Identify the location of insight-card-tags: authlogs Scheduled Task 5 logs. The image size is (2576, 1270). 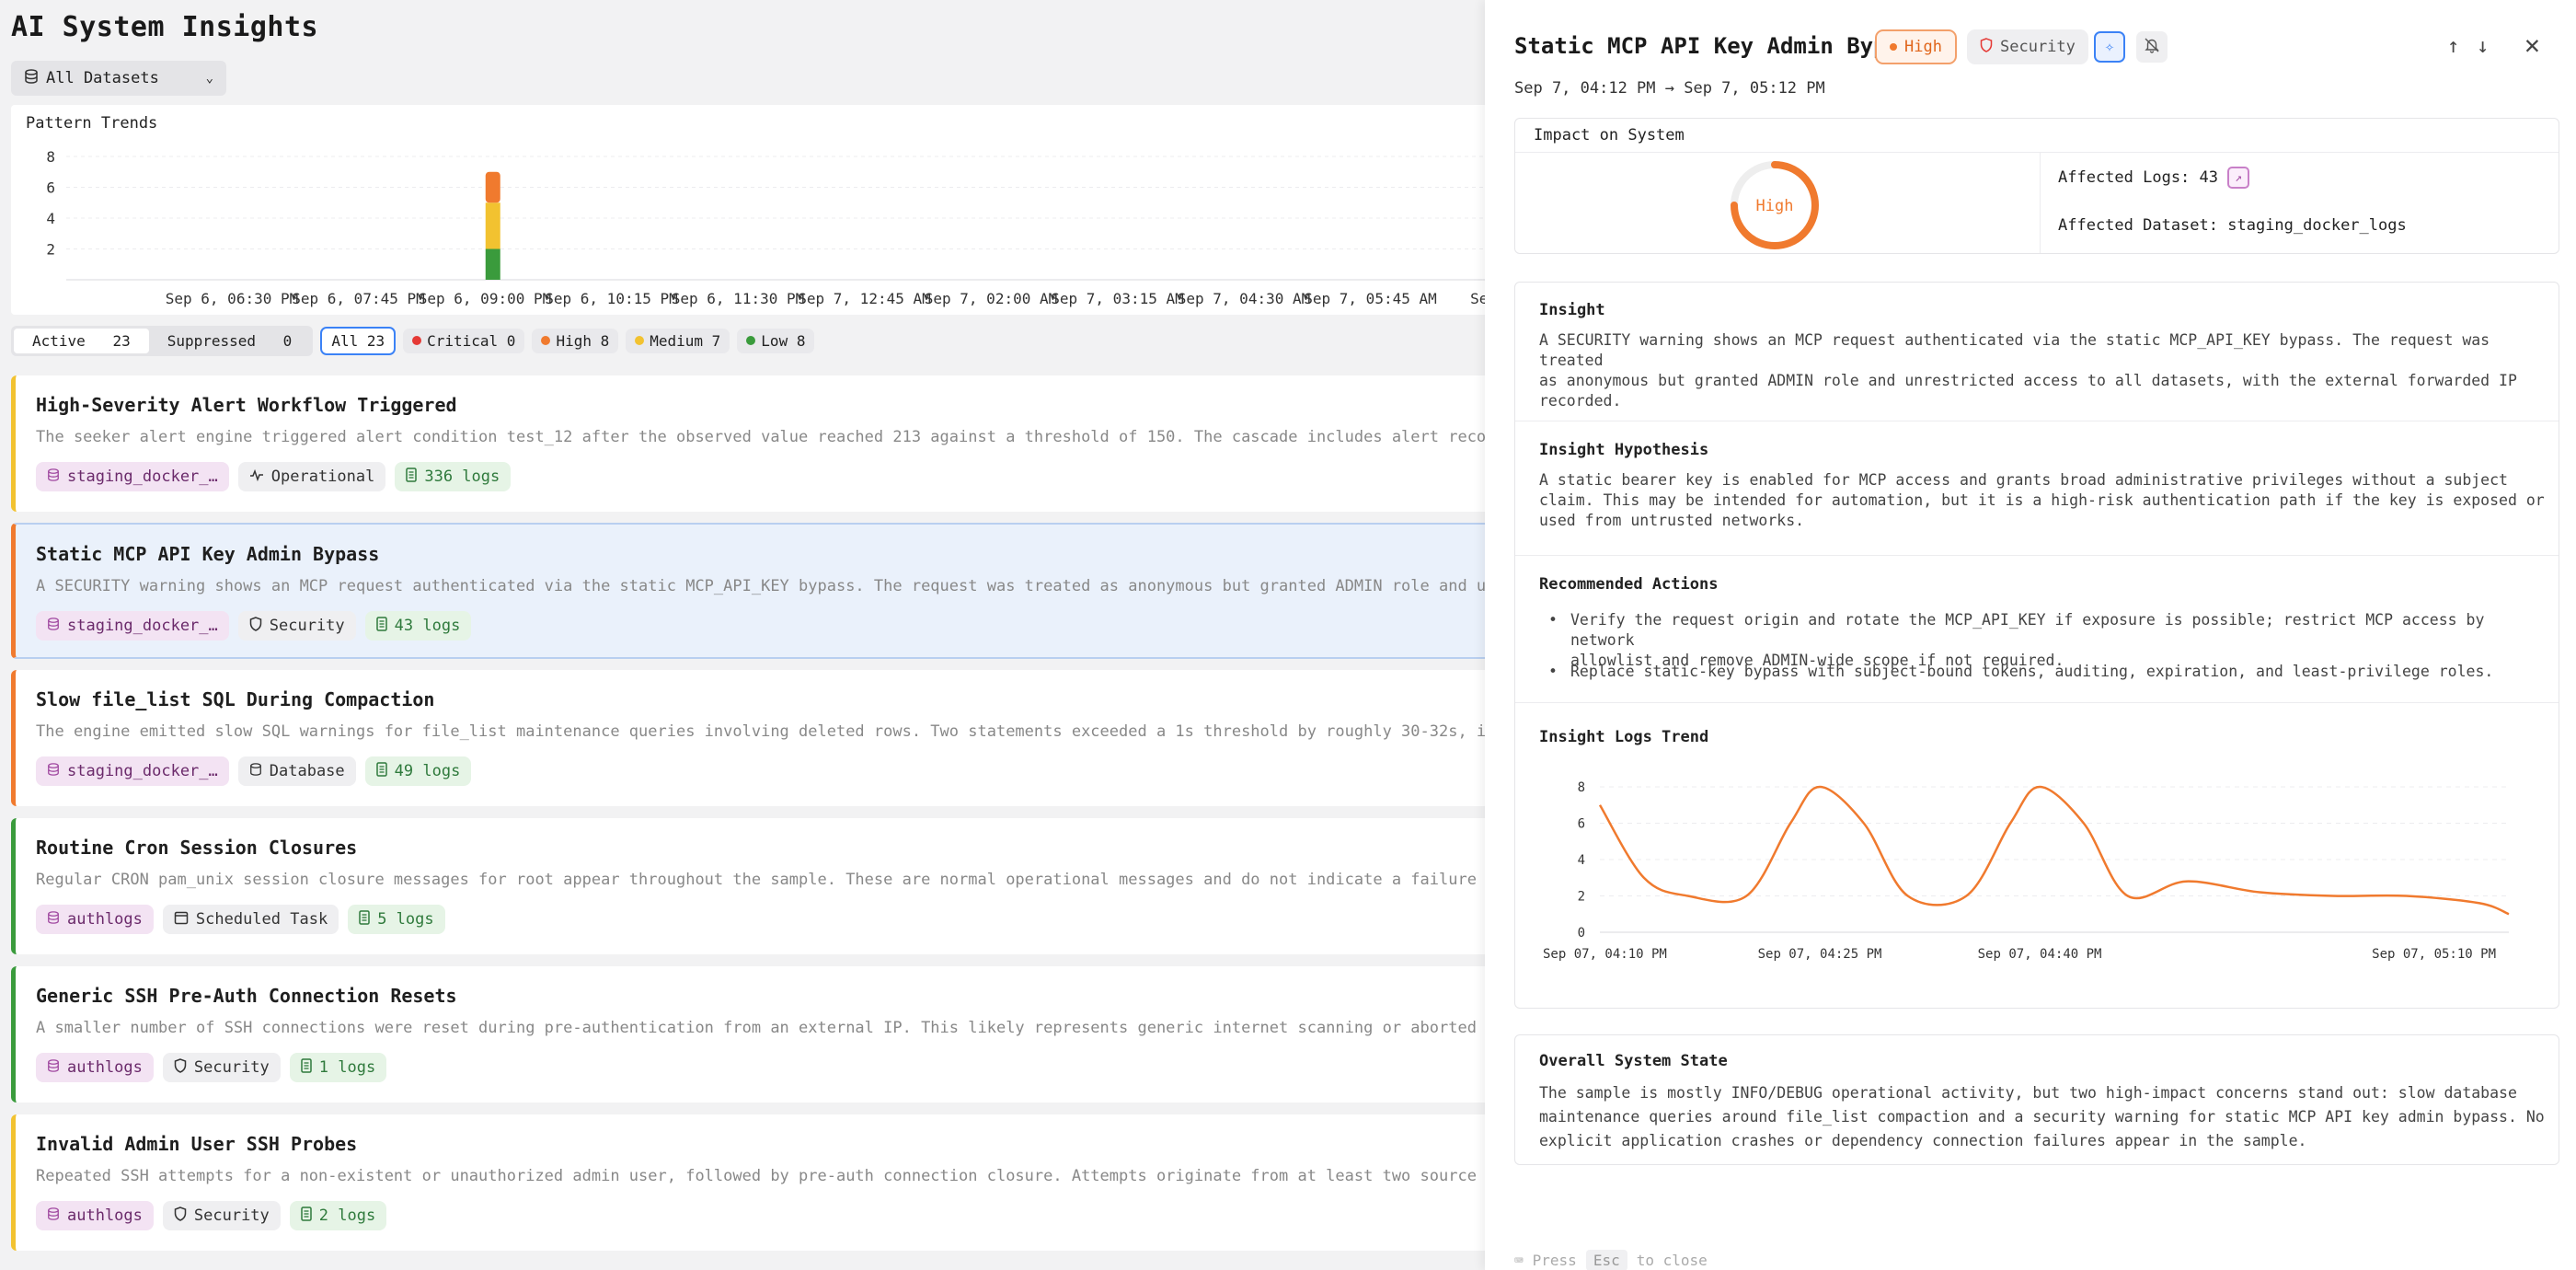
(241, 919).